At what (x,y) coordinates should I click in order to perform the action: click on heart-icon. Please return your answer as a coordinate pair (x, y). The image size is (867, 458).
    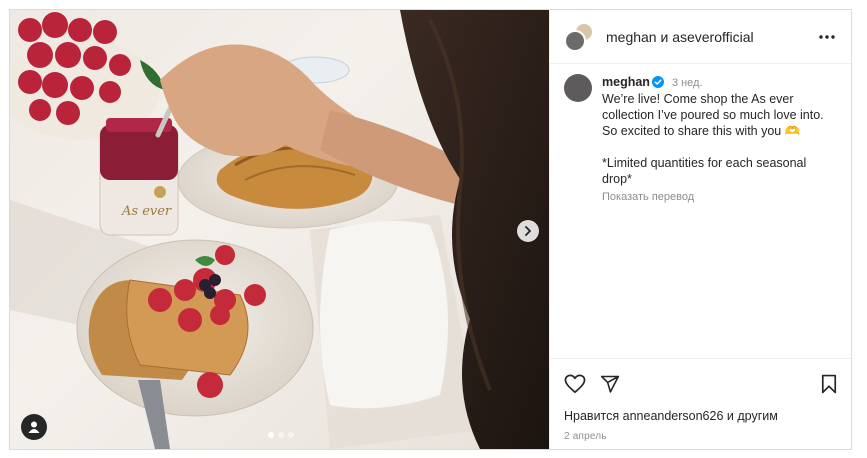
    Looking at the image, I should click on (575, 384).